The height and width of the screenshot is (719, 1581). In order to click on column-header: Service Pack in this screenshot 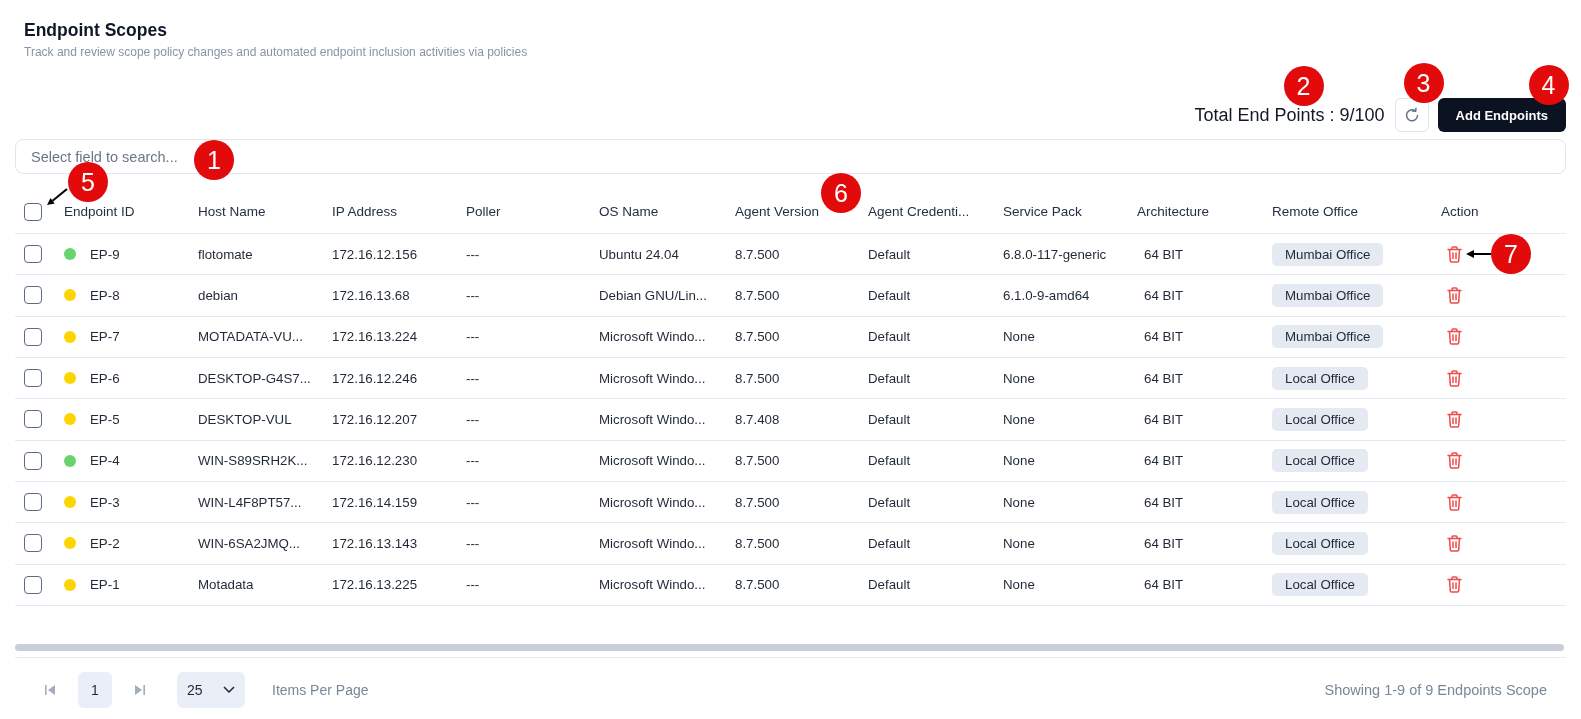, I will do `click(1042, 211)`.